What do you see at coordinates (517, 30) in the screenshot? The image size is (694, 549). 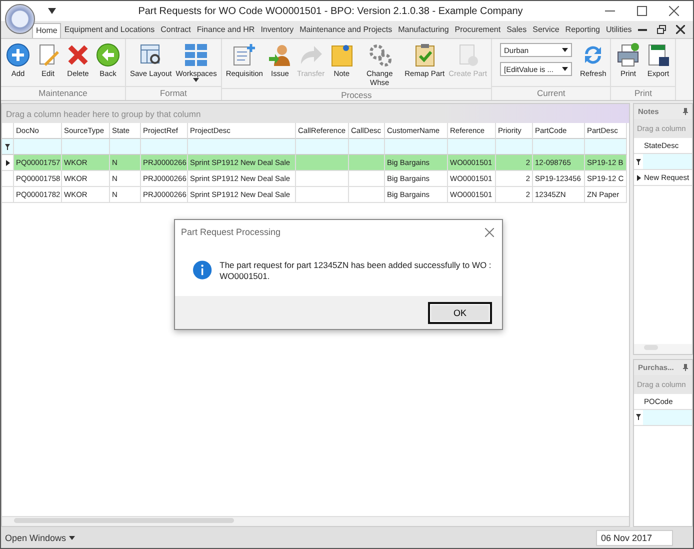 I see `ribbon-tab: Sales` at bounding box center [517, 30].